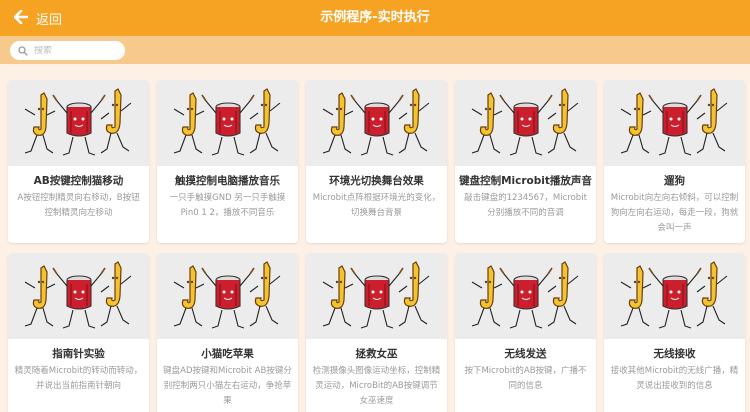  I want to click on card-description: 接收其他Microbit的无线广播，精灵说出接收到的信息, so click(674, 378).